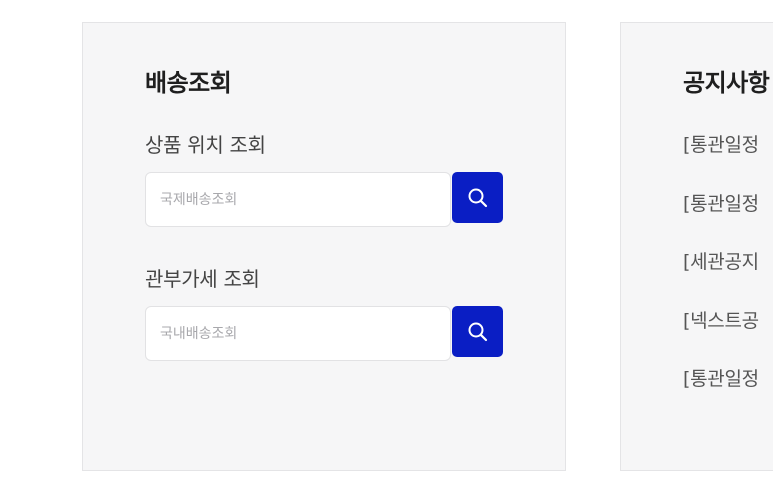  I want to click on delivery-title: 배송조회, so click(188, 83).